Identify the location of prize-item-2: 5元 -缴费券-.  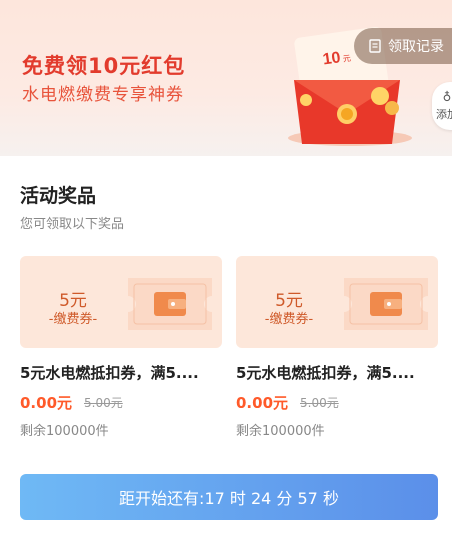
(337, 302).